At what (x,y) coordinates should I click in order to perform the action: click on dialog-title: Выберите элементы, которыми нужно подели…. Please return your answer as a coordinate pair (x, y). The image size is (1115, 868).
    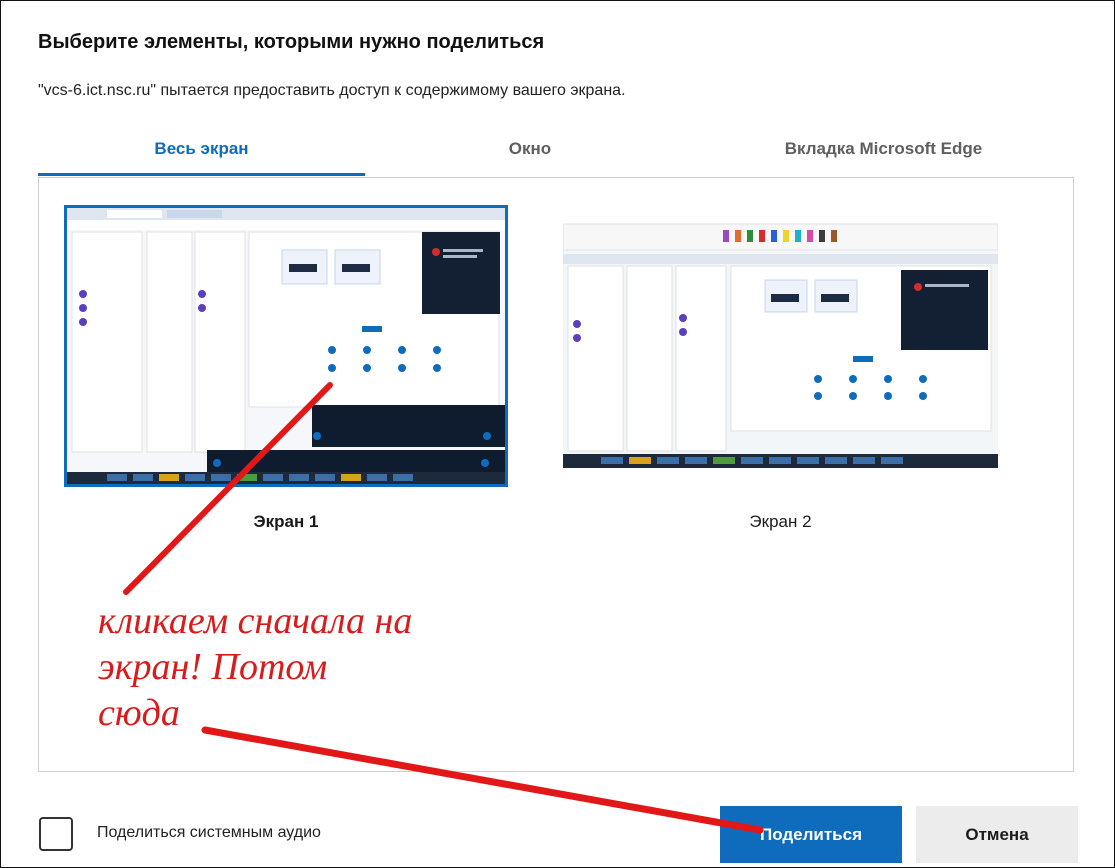
    Looking at the image, I should click on (291, 42).